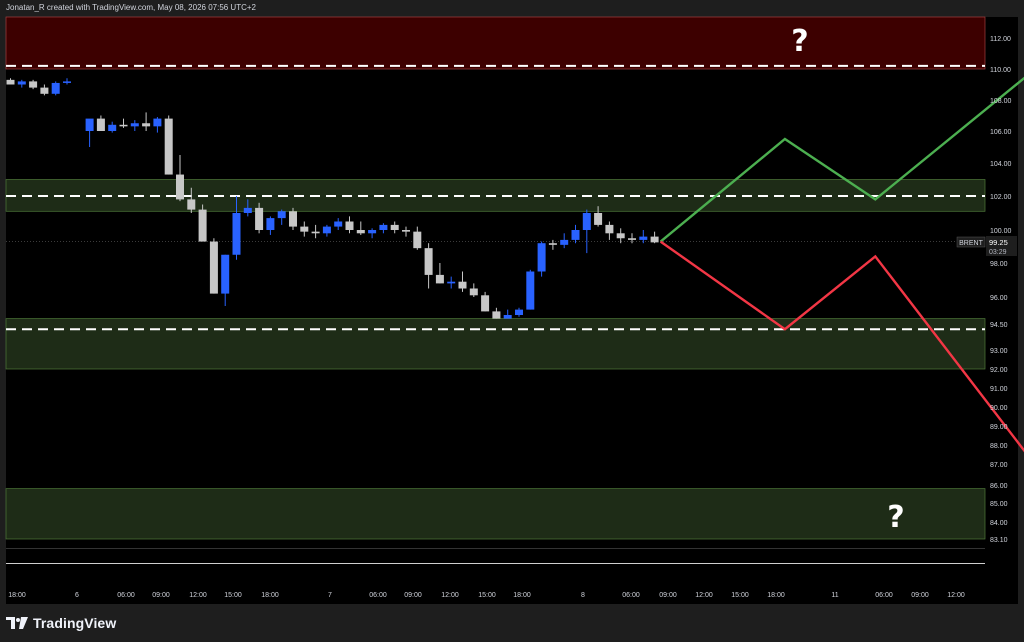  I want to click on price-axis-label: 108.00, so click(1001, 101).